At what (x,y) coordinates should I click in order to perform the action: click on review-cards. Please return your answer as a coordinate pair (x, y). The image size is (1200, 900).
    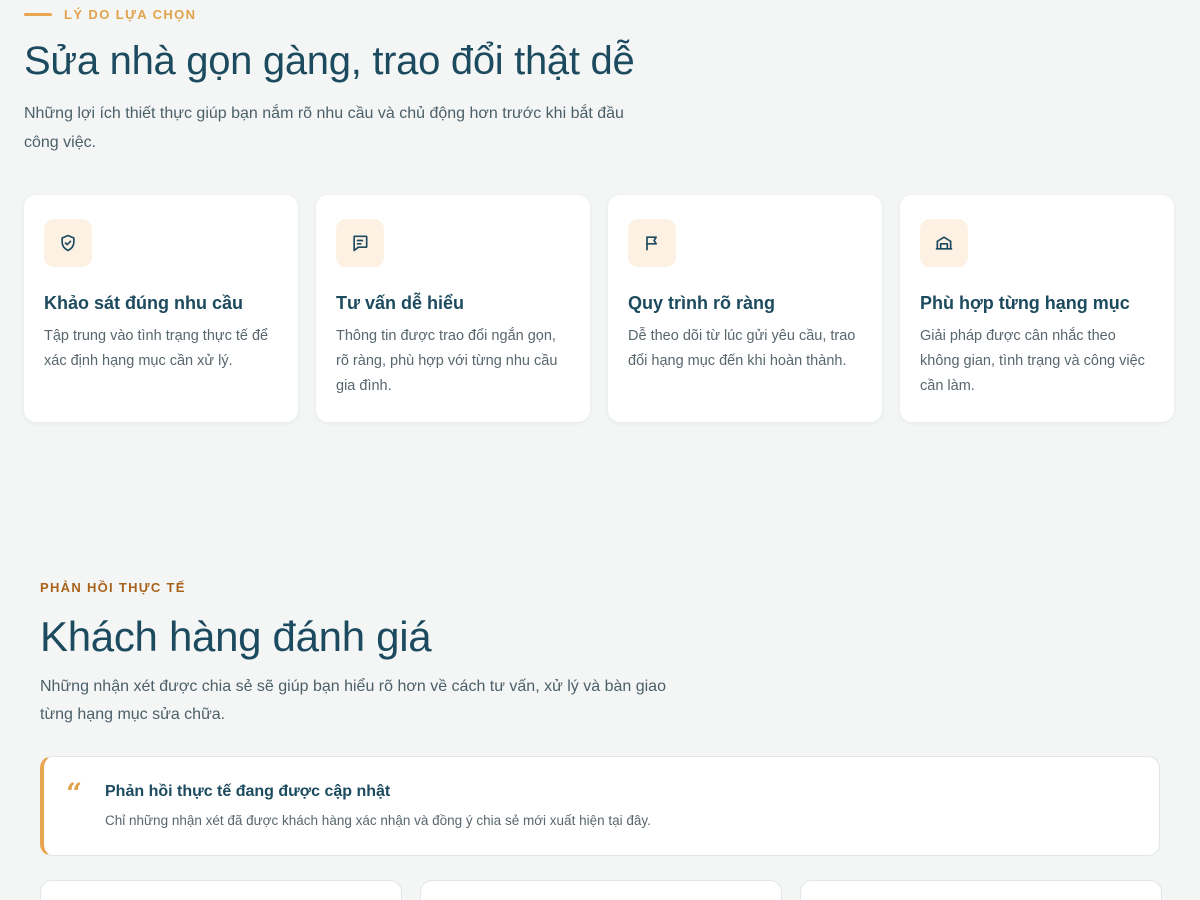
    Looking at the image, I should click on (601, 890).